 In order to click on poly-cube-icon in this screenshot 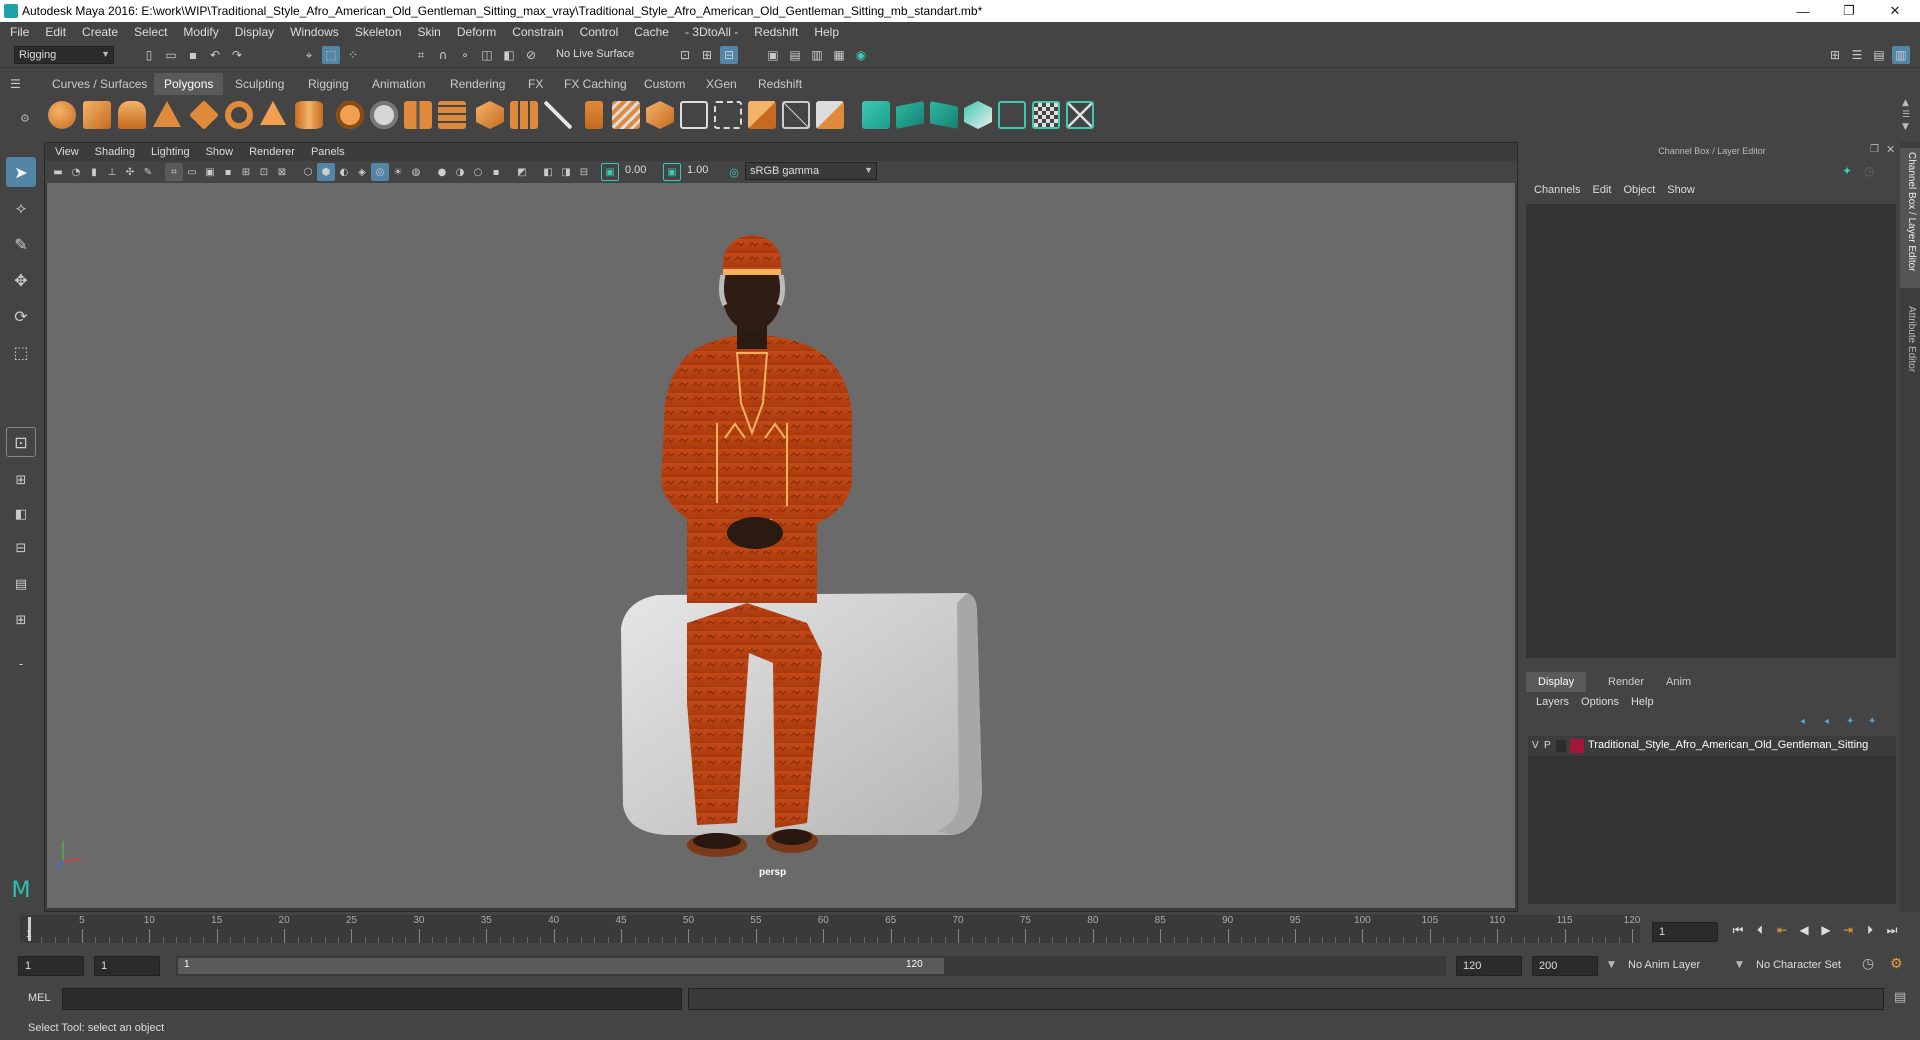, I will do `click(97, 115)`.